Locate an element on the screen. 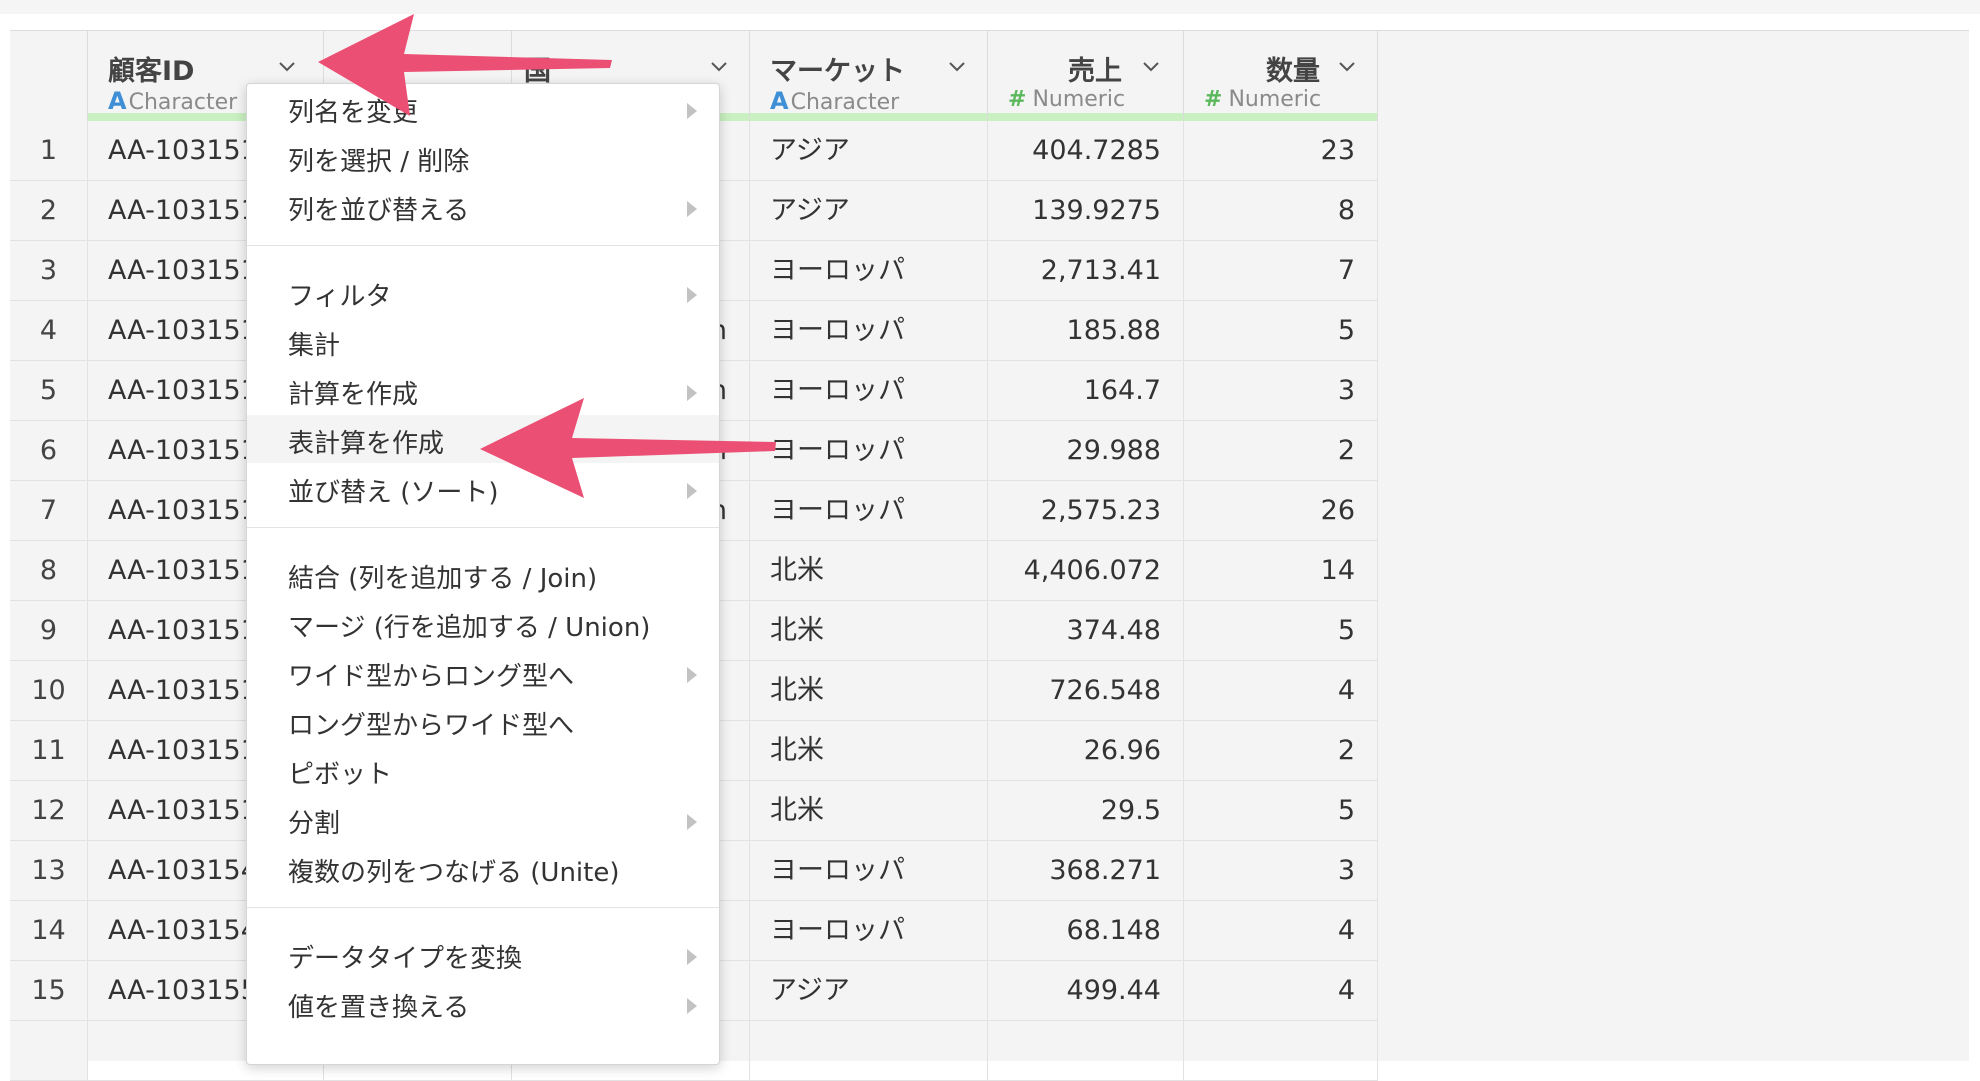  menu-item-label: 結合 (列を追加する / Join) is located at coordinates (443, 579).